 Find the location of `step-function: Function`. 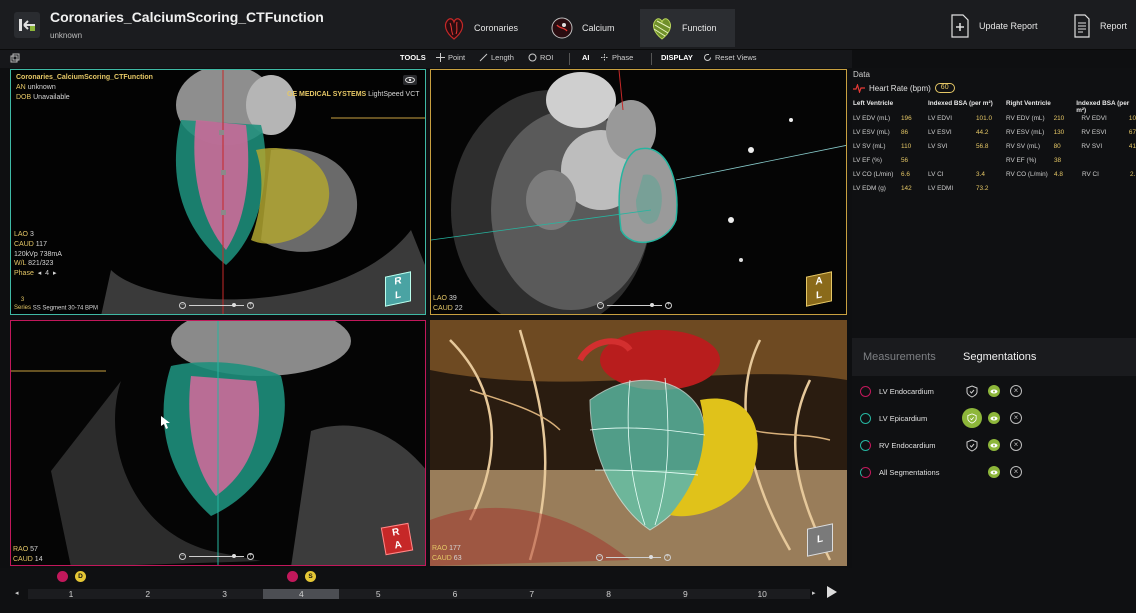

step-function: Function is located at coordinates (687, 28).